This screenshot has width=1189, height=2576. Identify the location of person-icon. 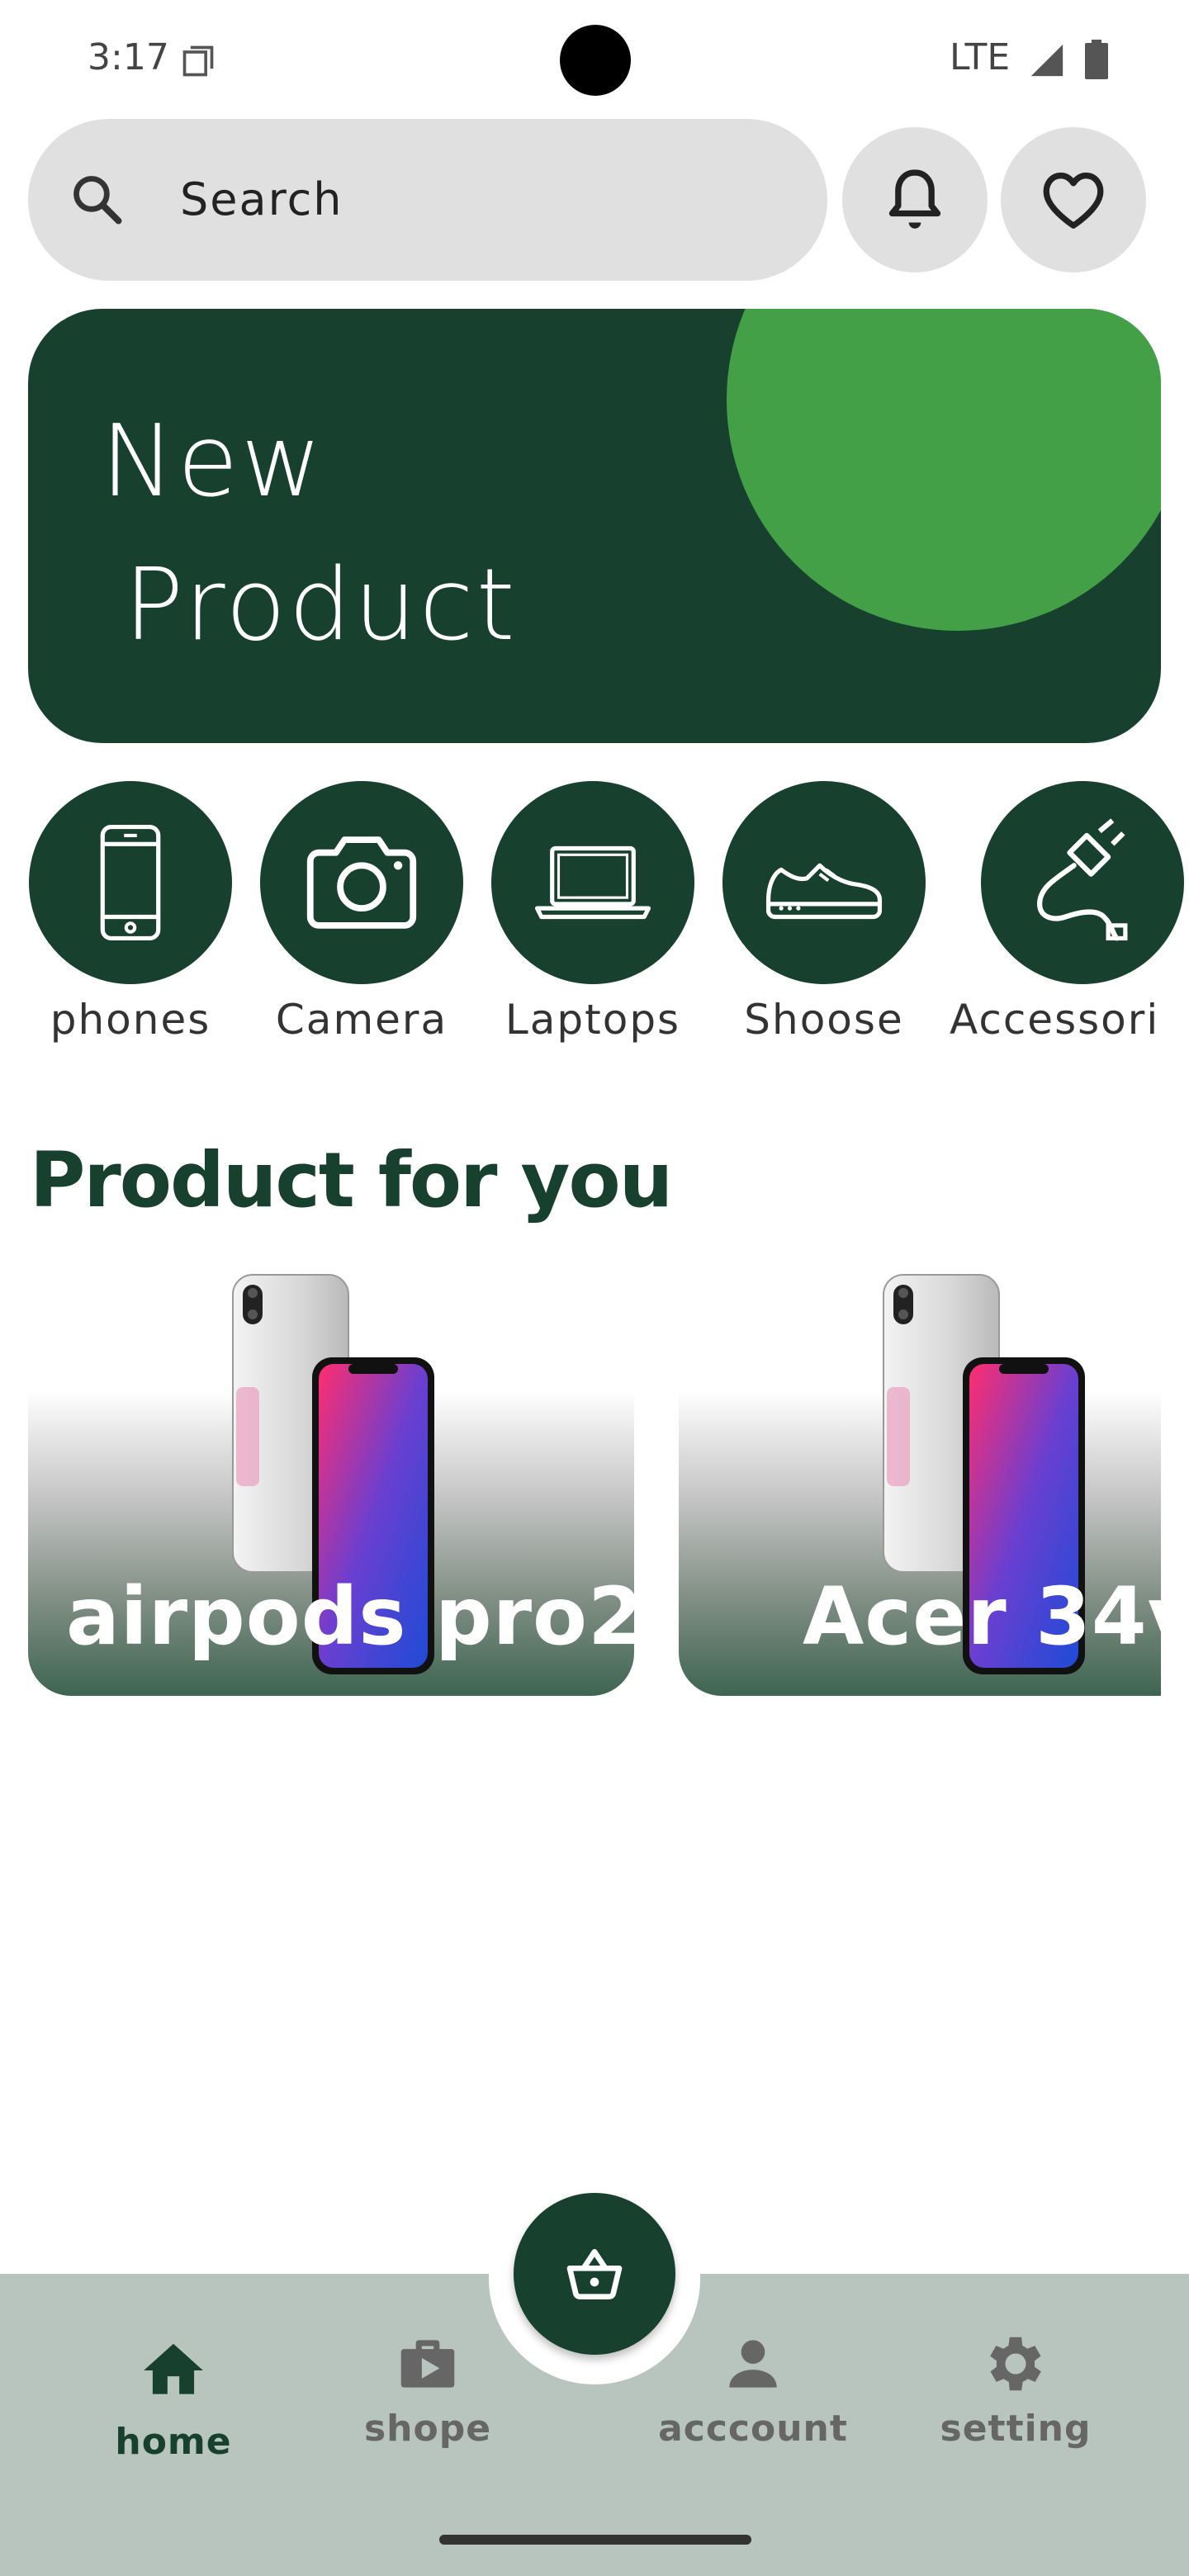
(753, 2364).